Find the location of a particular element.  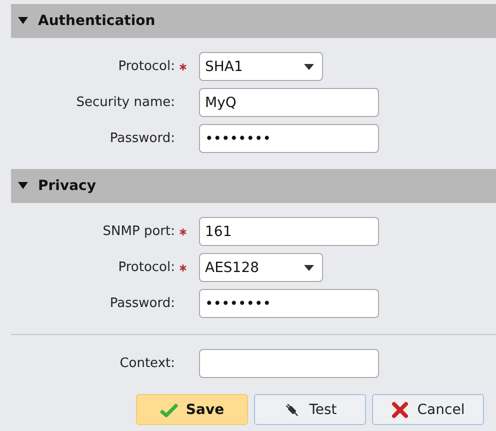

cancel-button: Cancel is located at coordinates (428, 409).